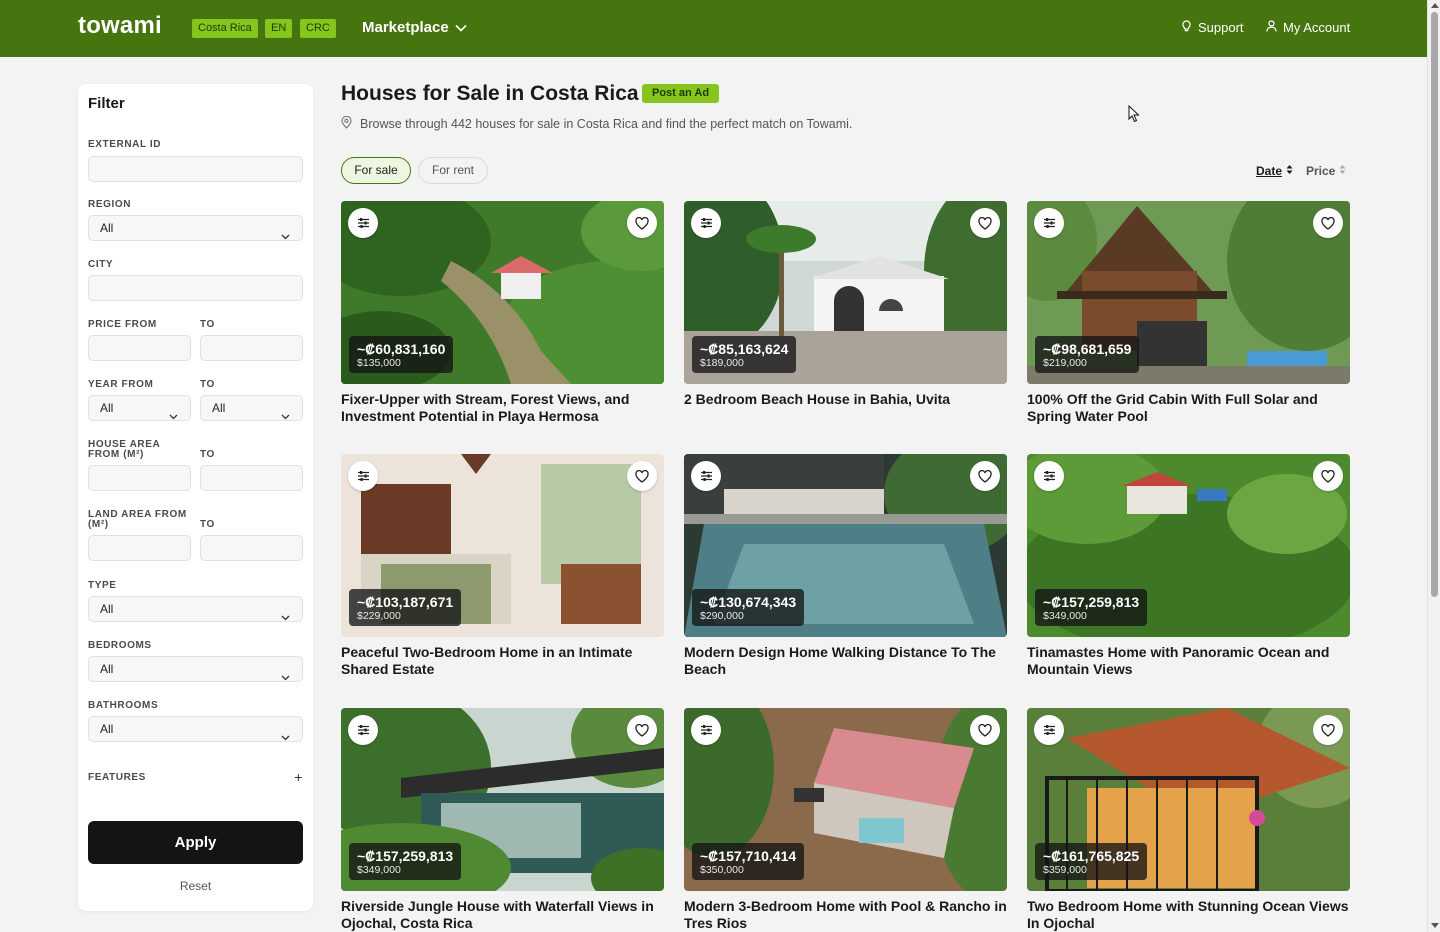 The height and width of the screenshot is (932, 1440). I want to click on bedrooms-select: All, so click(195, 669).